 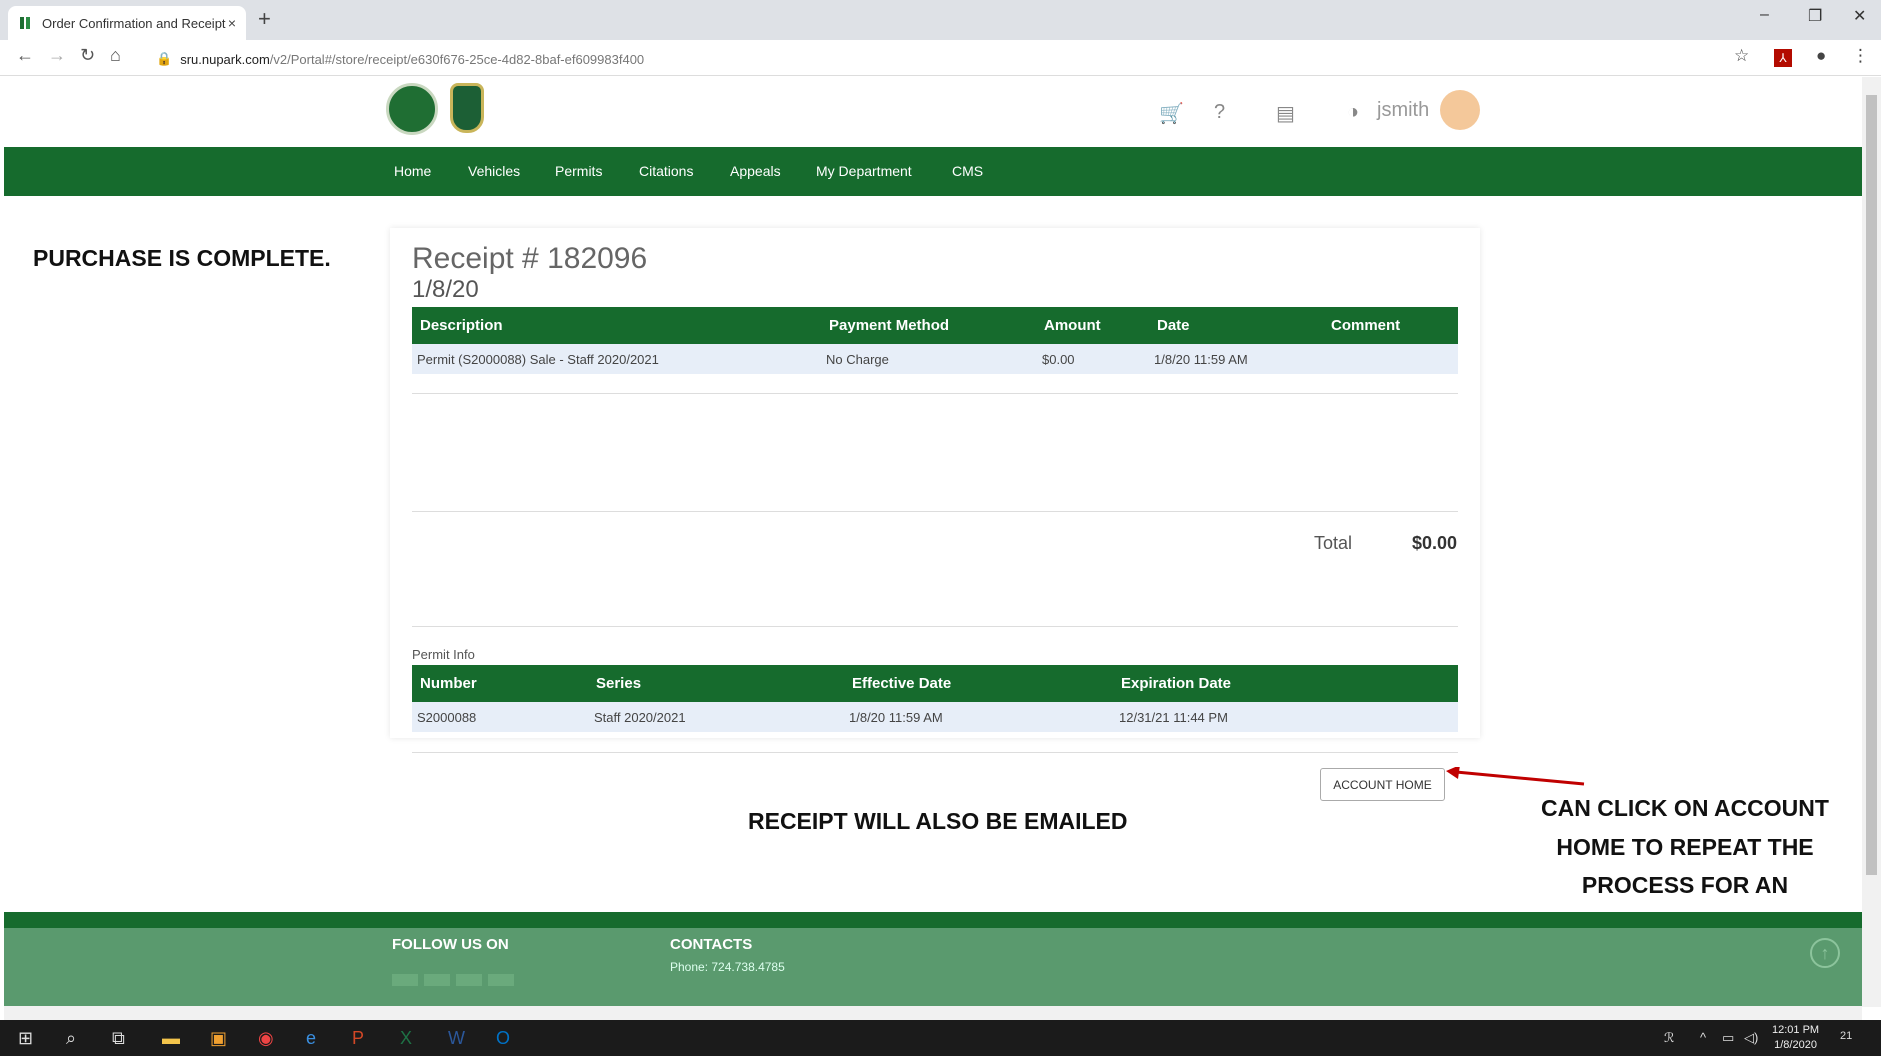 I want to click on site-header: 🛒 ? ▤ ◑ jsmith, so click(x=933, y=112).